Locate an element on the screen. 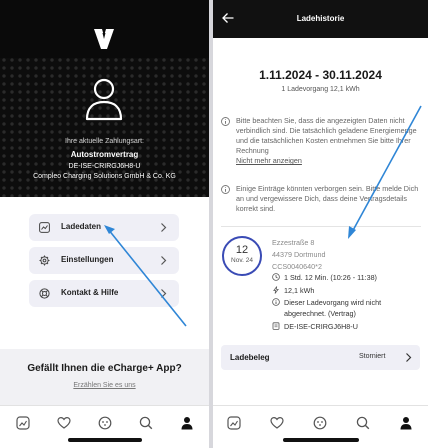 This screenshot has width=428, height=448. contract-id: DE-ISE-CRIRGJ6H8-U is located at coordinates (104, 166).